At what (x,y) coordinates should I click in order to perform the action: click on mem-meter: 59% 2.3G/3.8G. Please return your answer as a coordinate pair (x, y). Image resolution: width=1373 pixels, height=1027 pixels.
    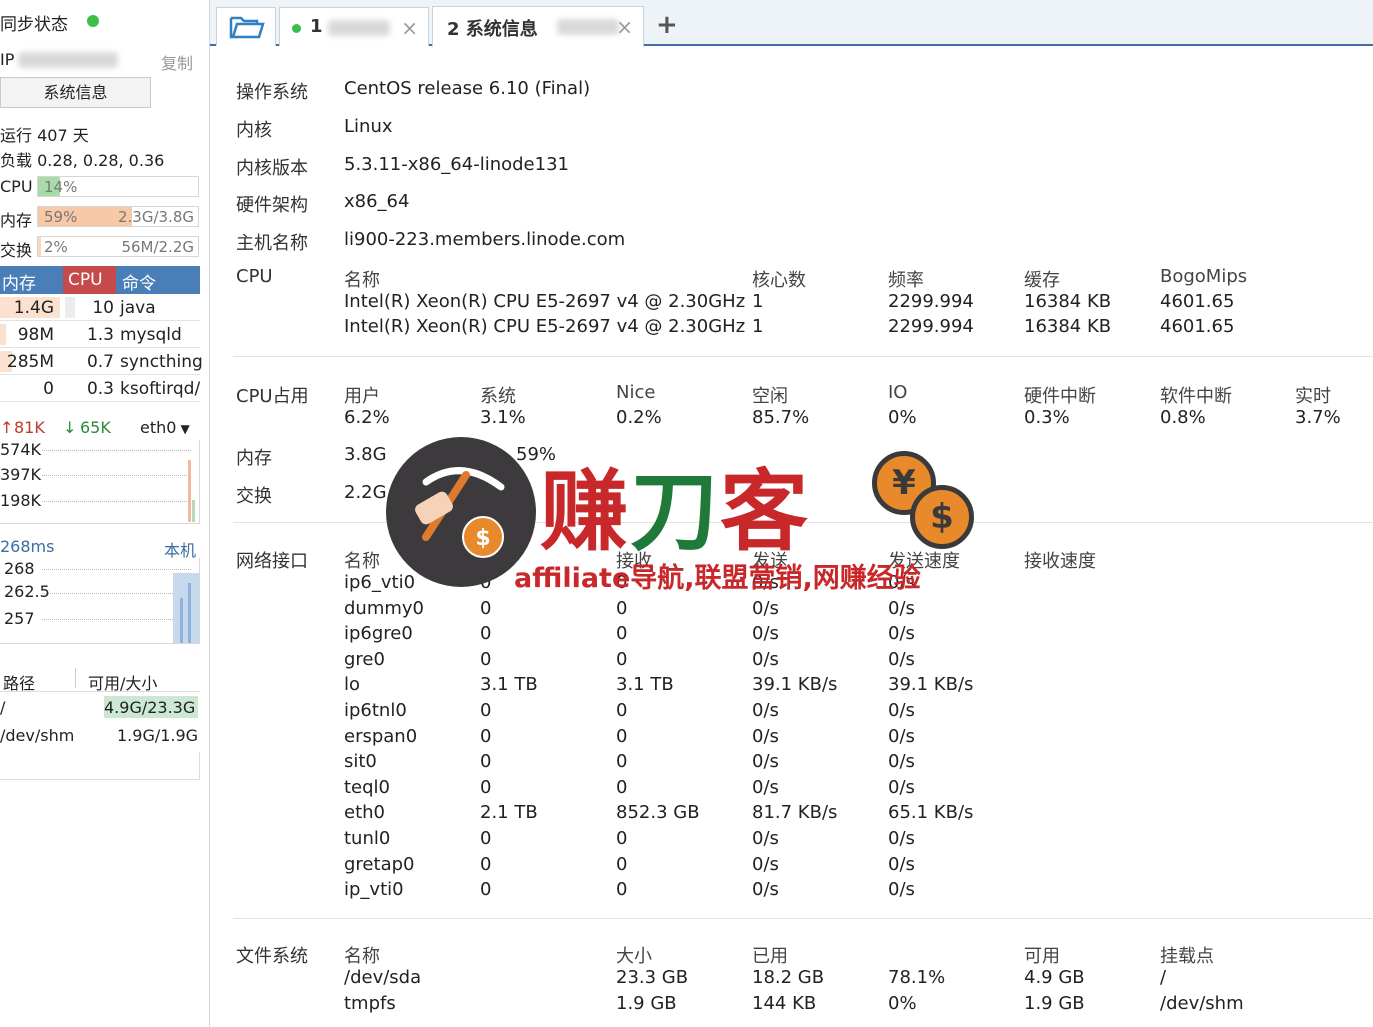
    Looking at the image, I should click on (118, 216).